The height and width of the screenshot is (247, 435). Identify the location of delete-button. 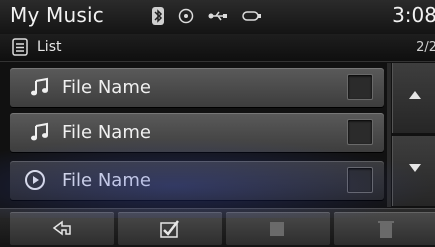
(384, 228).